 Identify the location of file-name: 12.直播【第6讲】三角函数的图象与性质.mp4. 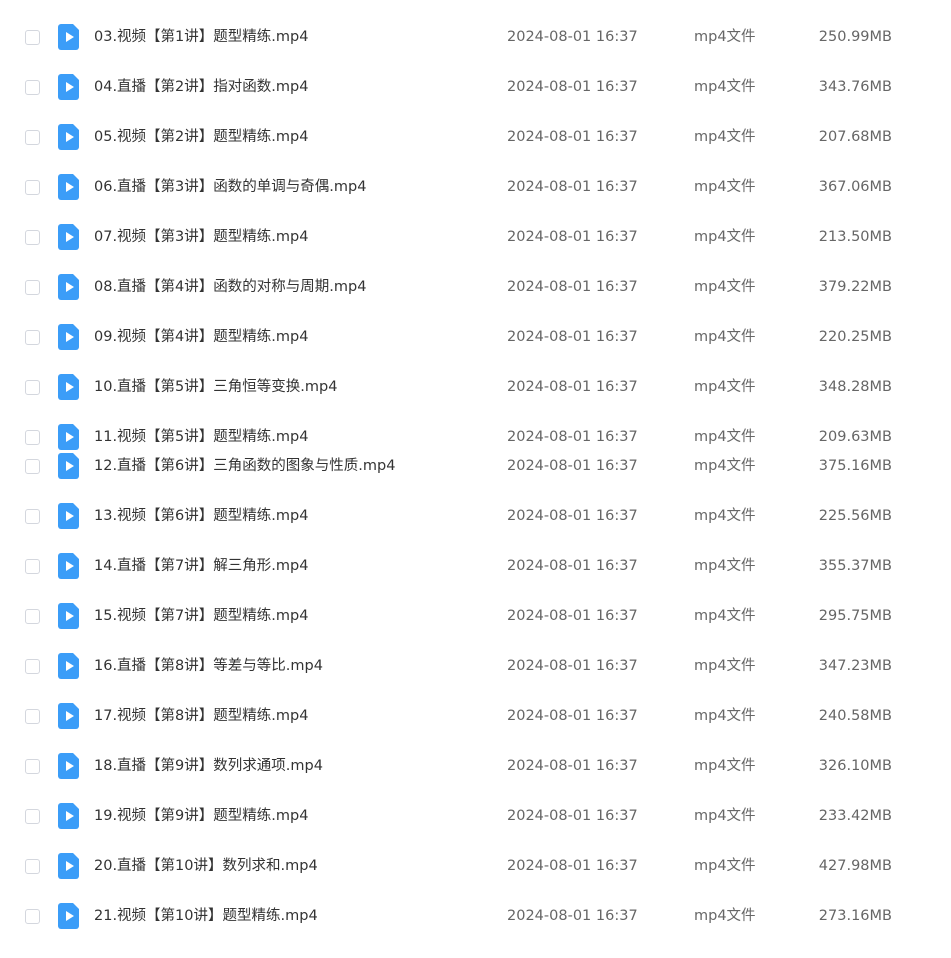
(244, 466).